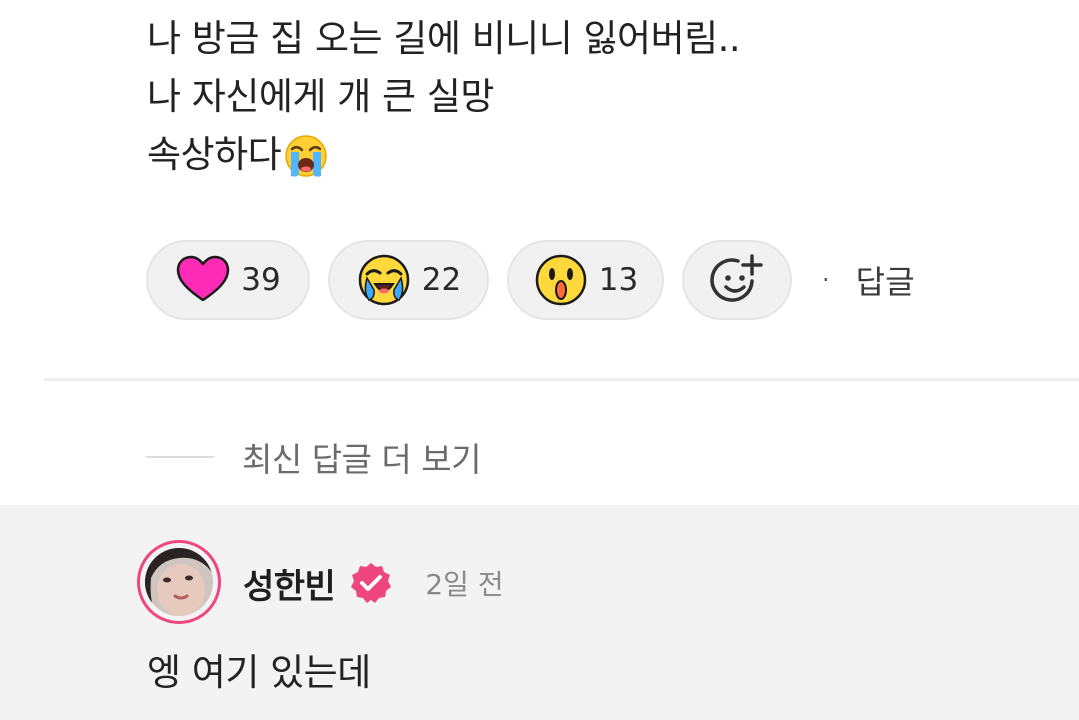 The height and width of the screenshot is (720, 1079). I want to click on loudly-crying-face-icon, so click(306, 156).